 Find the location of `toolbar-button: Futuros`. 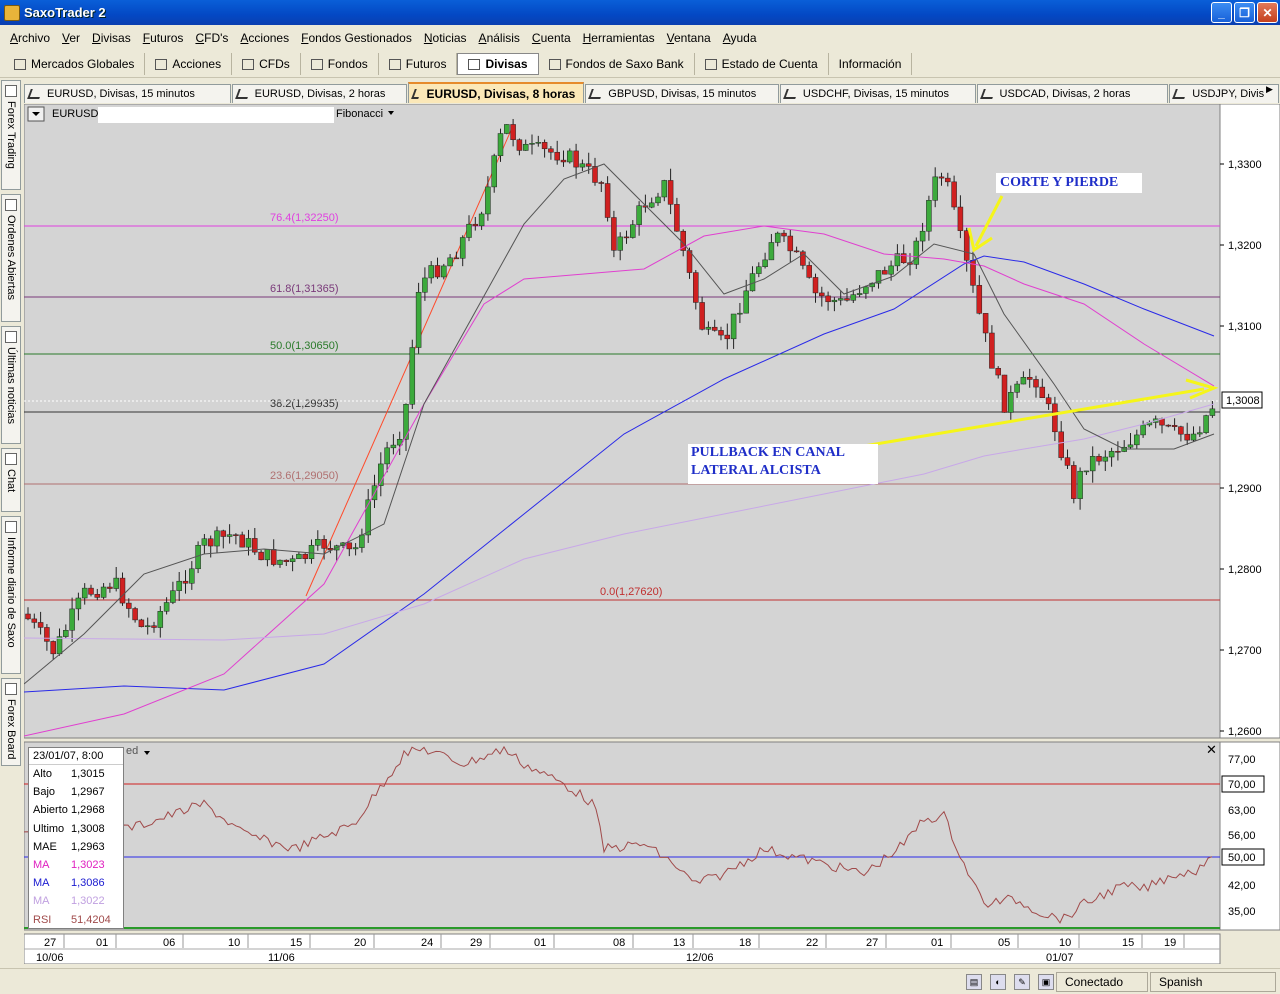

toolbar-button: Futuros is located at coordinates (418, 64).